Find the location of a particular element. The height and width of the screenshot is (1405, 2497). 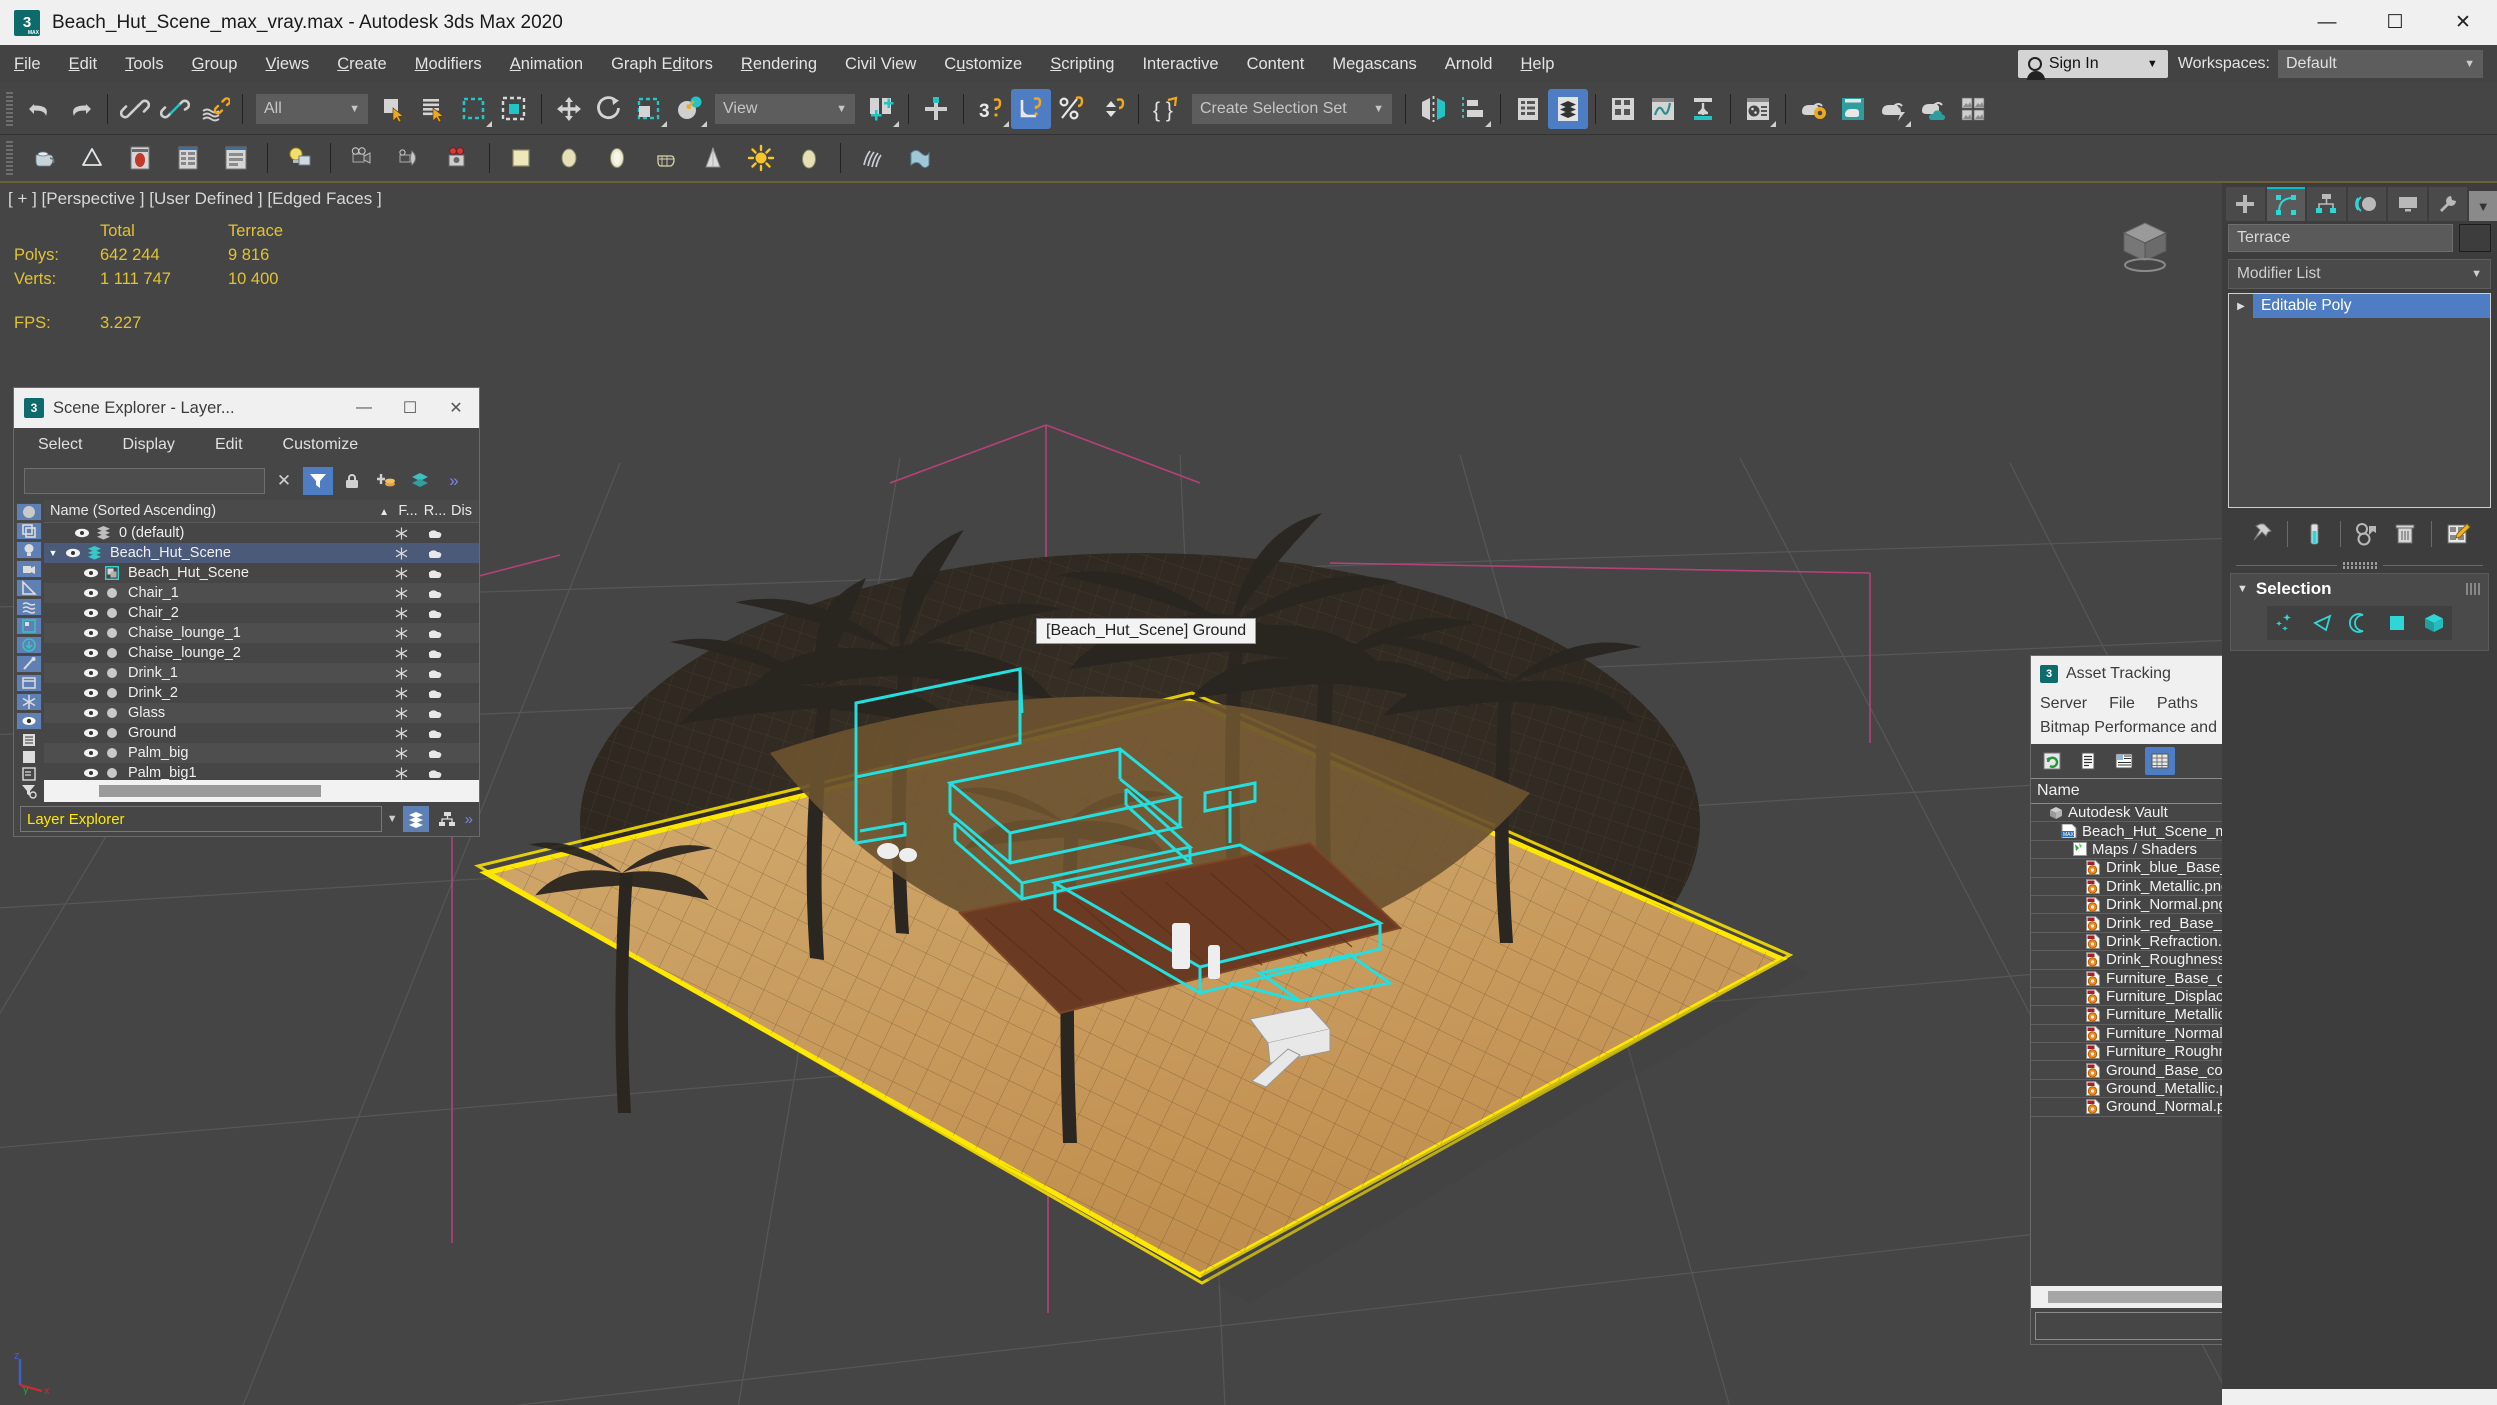

filter-lights-icon is located at coordinates (29, 550).